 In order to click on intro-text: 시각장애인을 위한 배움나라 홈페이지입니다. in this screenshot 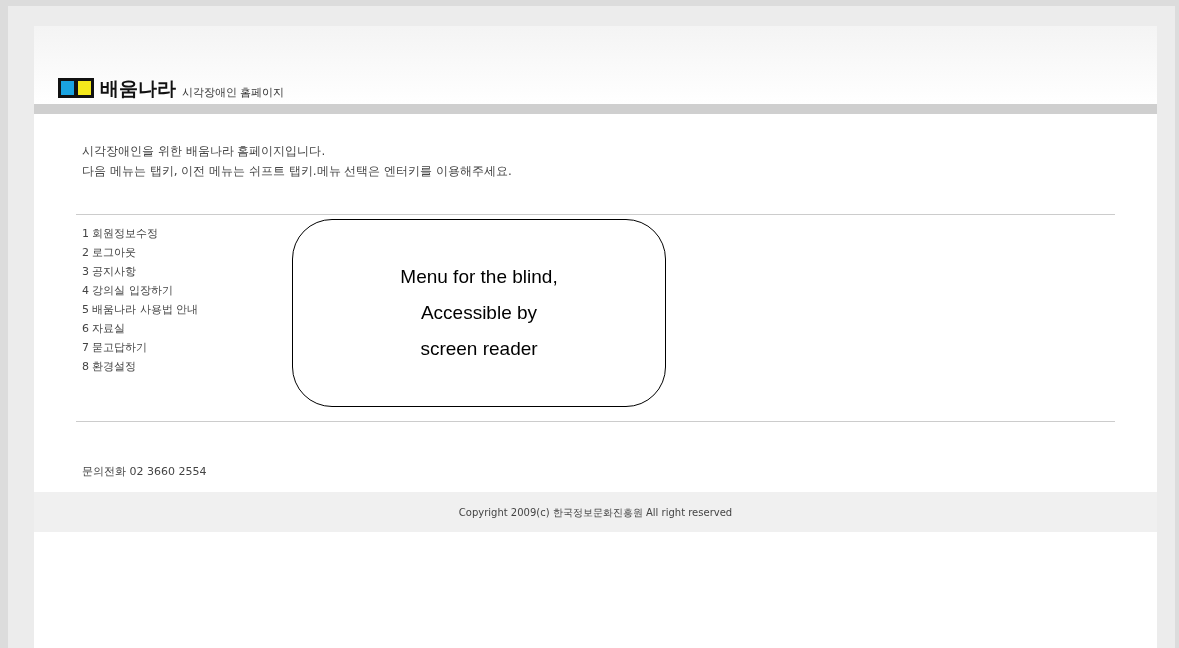, I will do `click(204, 151)`.